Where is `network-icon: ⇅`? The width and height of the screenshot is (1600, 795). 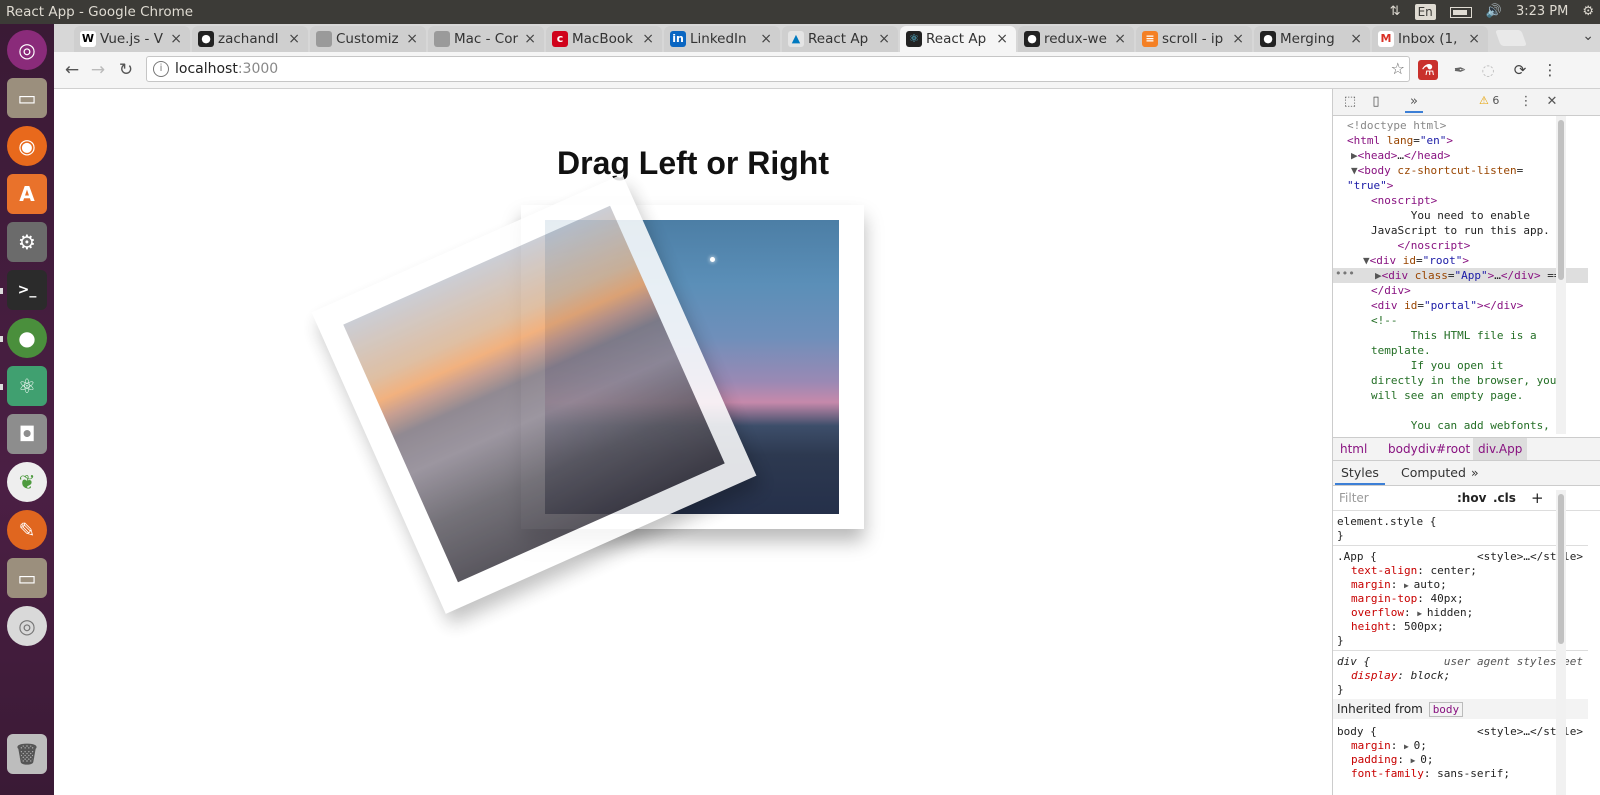 network-icon: ⇅ is located at coordinates (1395, 12).